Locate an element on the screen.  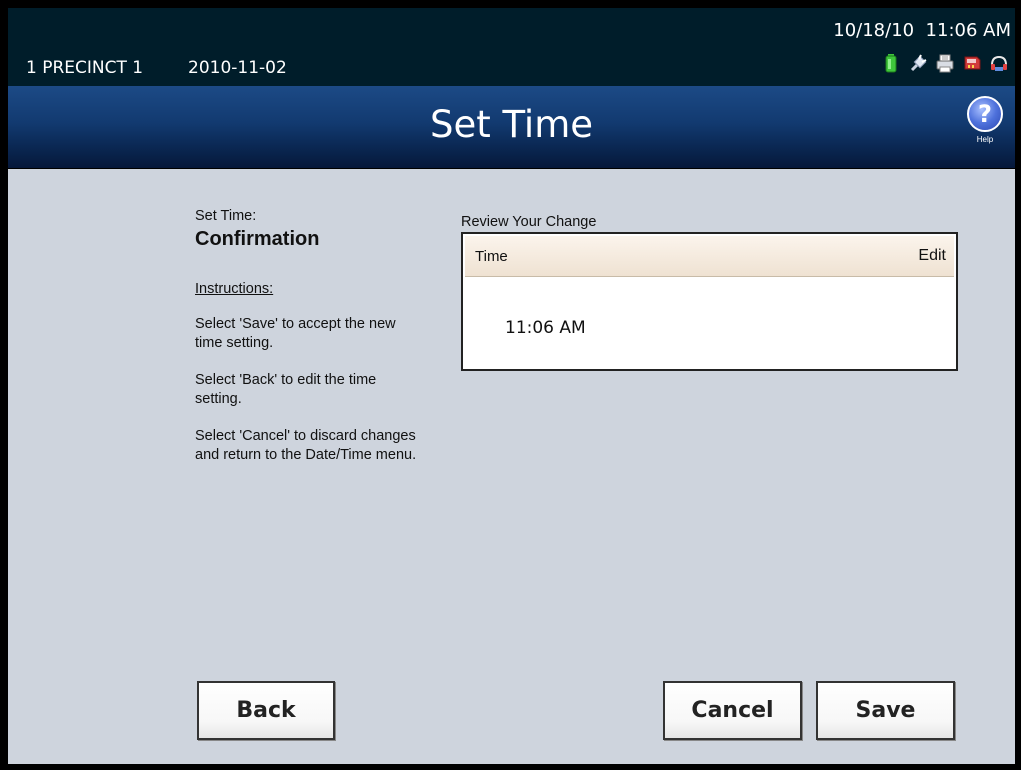
review-label: Review Your Change is located at coordinates (529, 222).